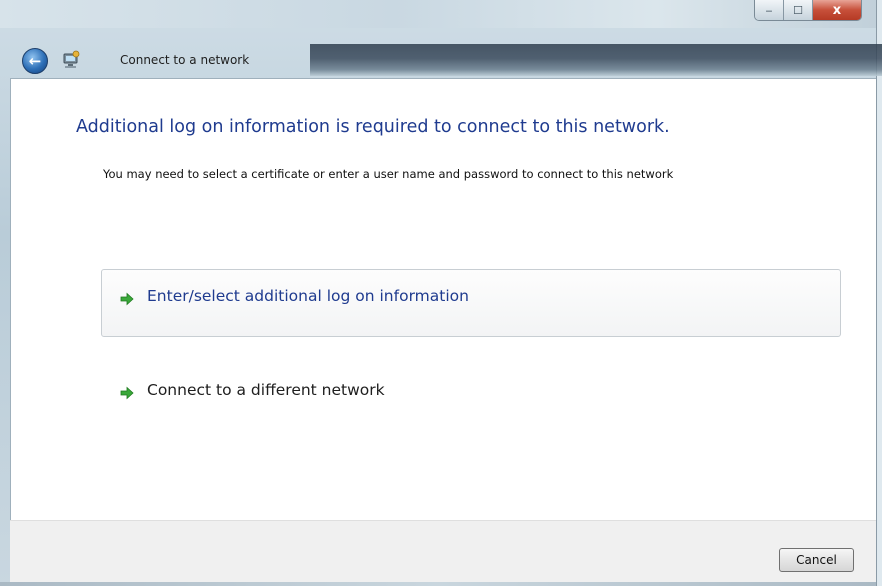 The height and width of the screenshot is (586, 882). What do you see at coordinates (837, 10) in the screenshot?
I see `close-button: x` at bounding box center [837, 10].